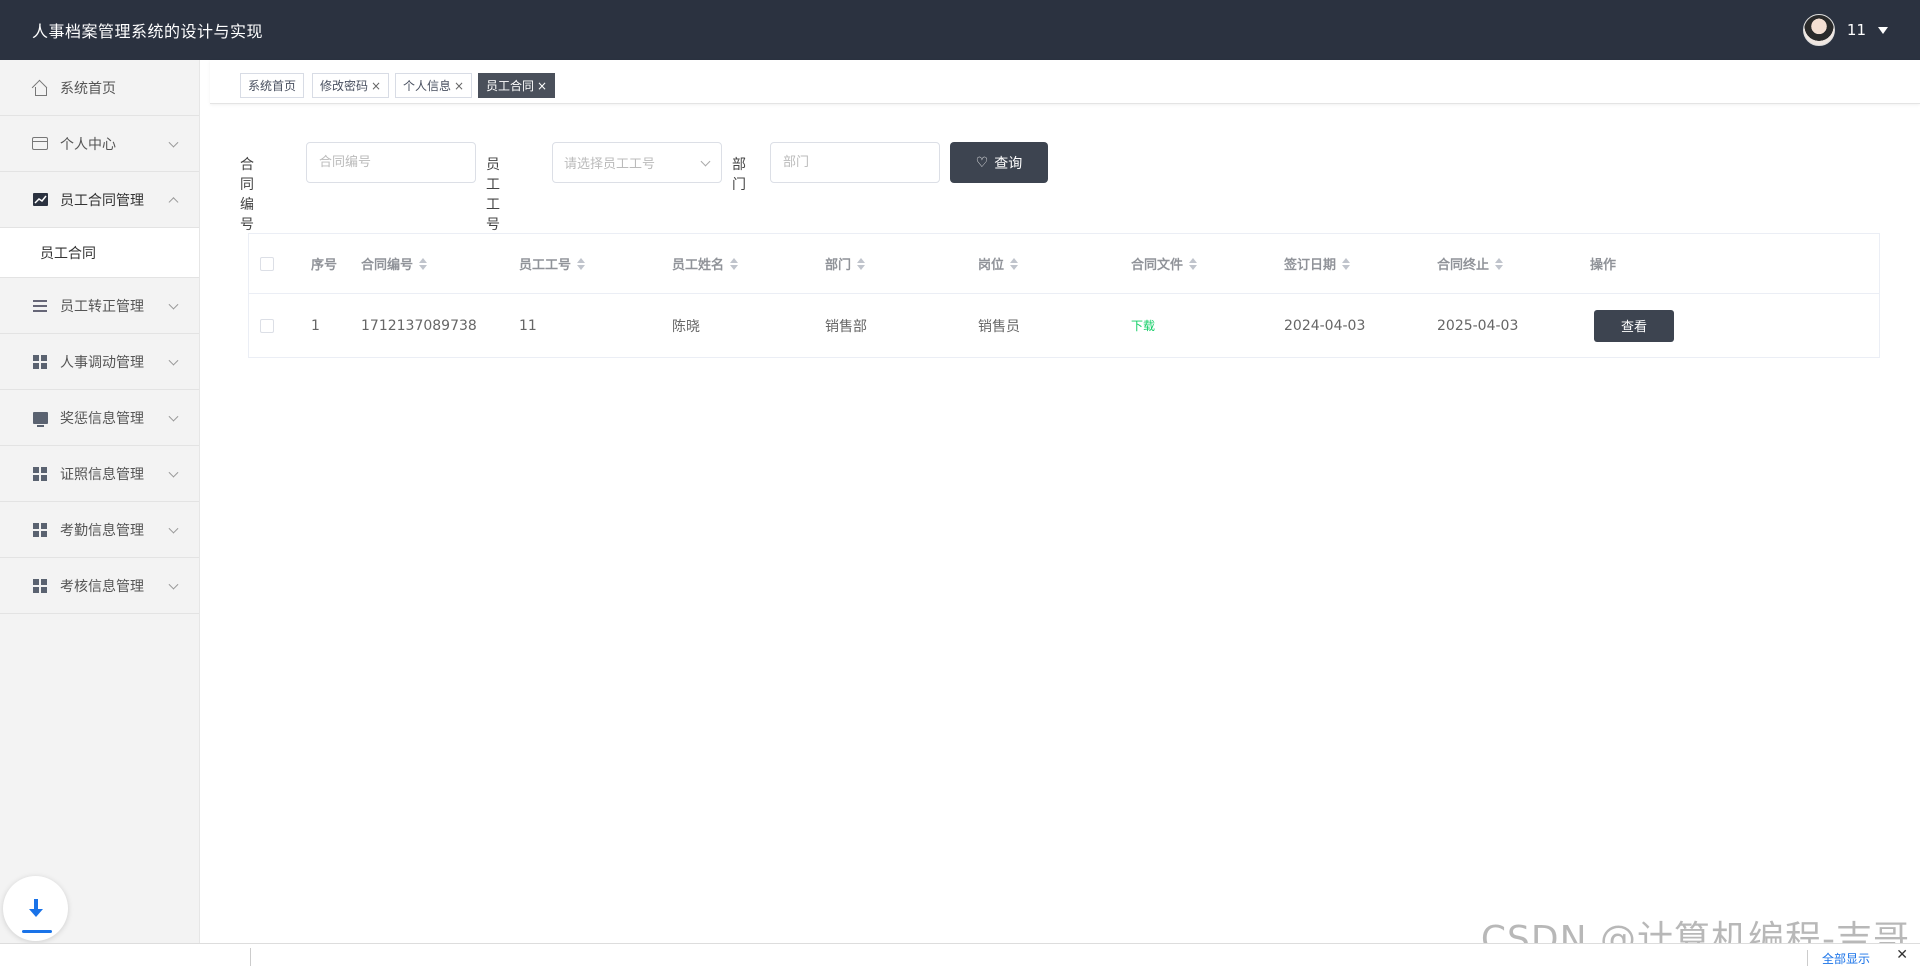 The height and width of the screenshot is (966, 1920). What do you see at coordinates (99, 474) in the screenshot?
I see `sidebar-item-certificates: 证照信息管理` at bounding box center [99, 474].